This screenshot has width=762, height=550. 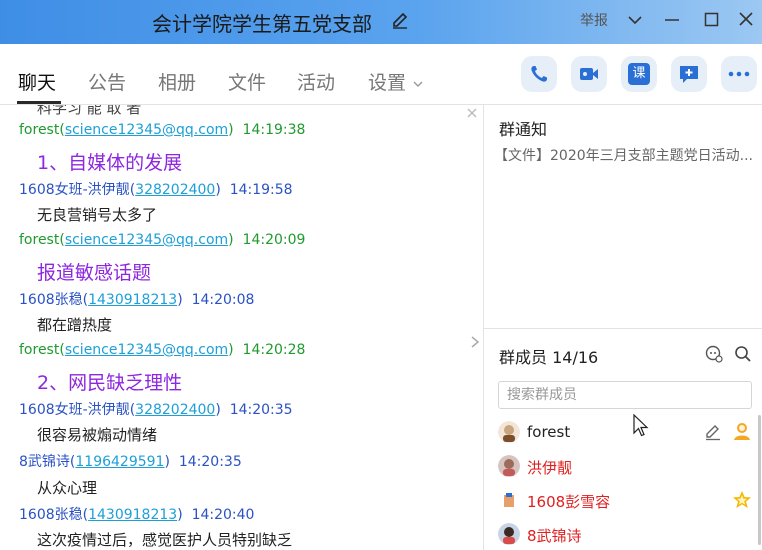 I want to click on member-name: forest, so click(x=549, y=432).